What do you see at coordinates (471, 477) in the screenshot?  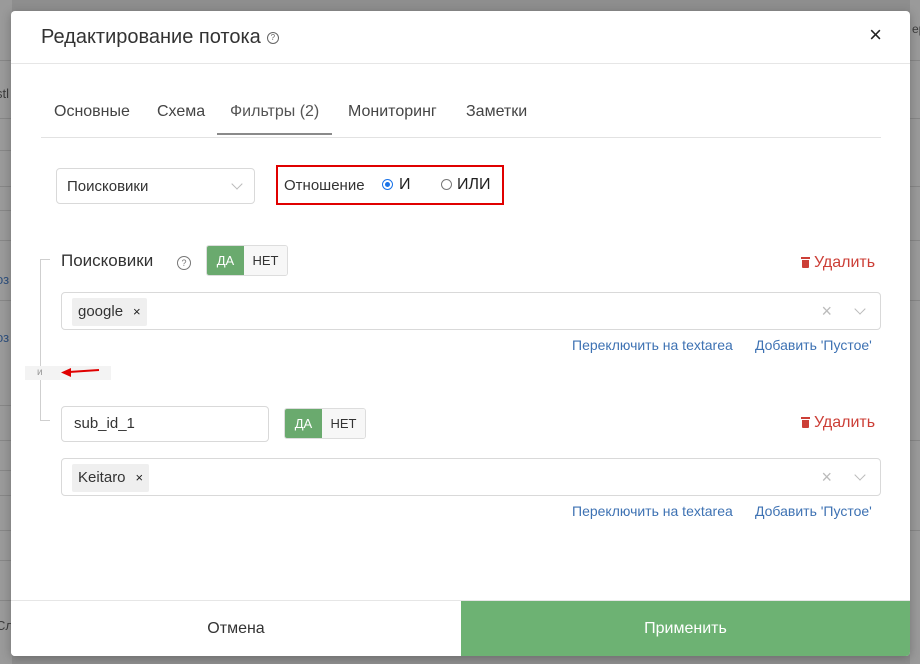 I see `filter-2-tags-input: Keitaro × ×` at bounding box center [471, 477].